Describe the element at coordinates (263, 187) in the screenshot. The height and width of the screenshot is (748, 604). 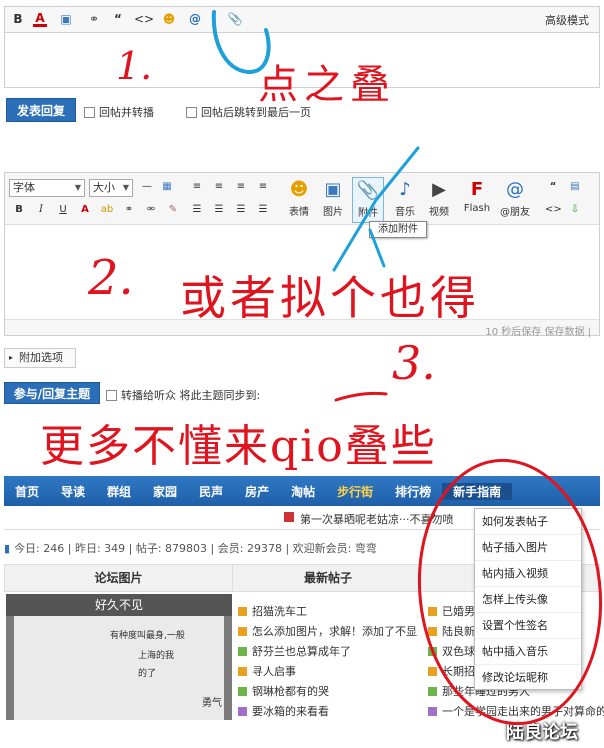
I see `justify-icon: ≡` at that location.